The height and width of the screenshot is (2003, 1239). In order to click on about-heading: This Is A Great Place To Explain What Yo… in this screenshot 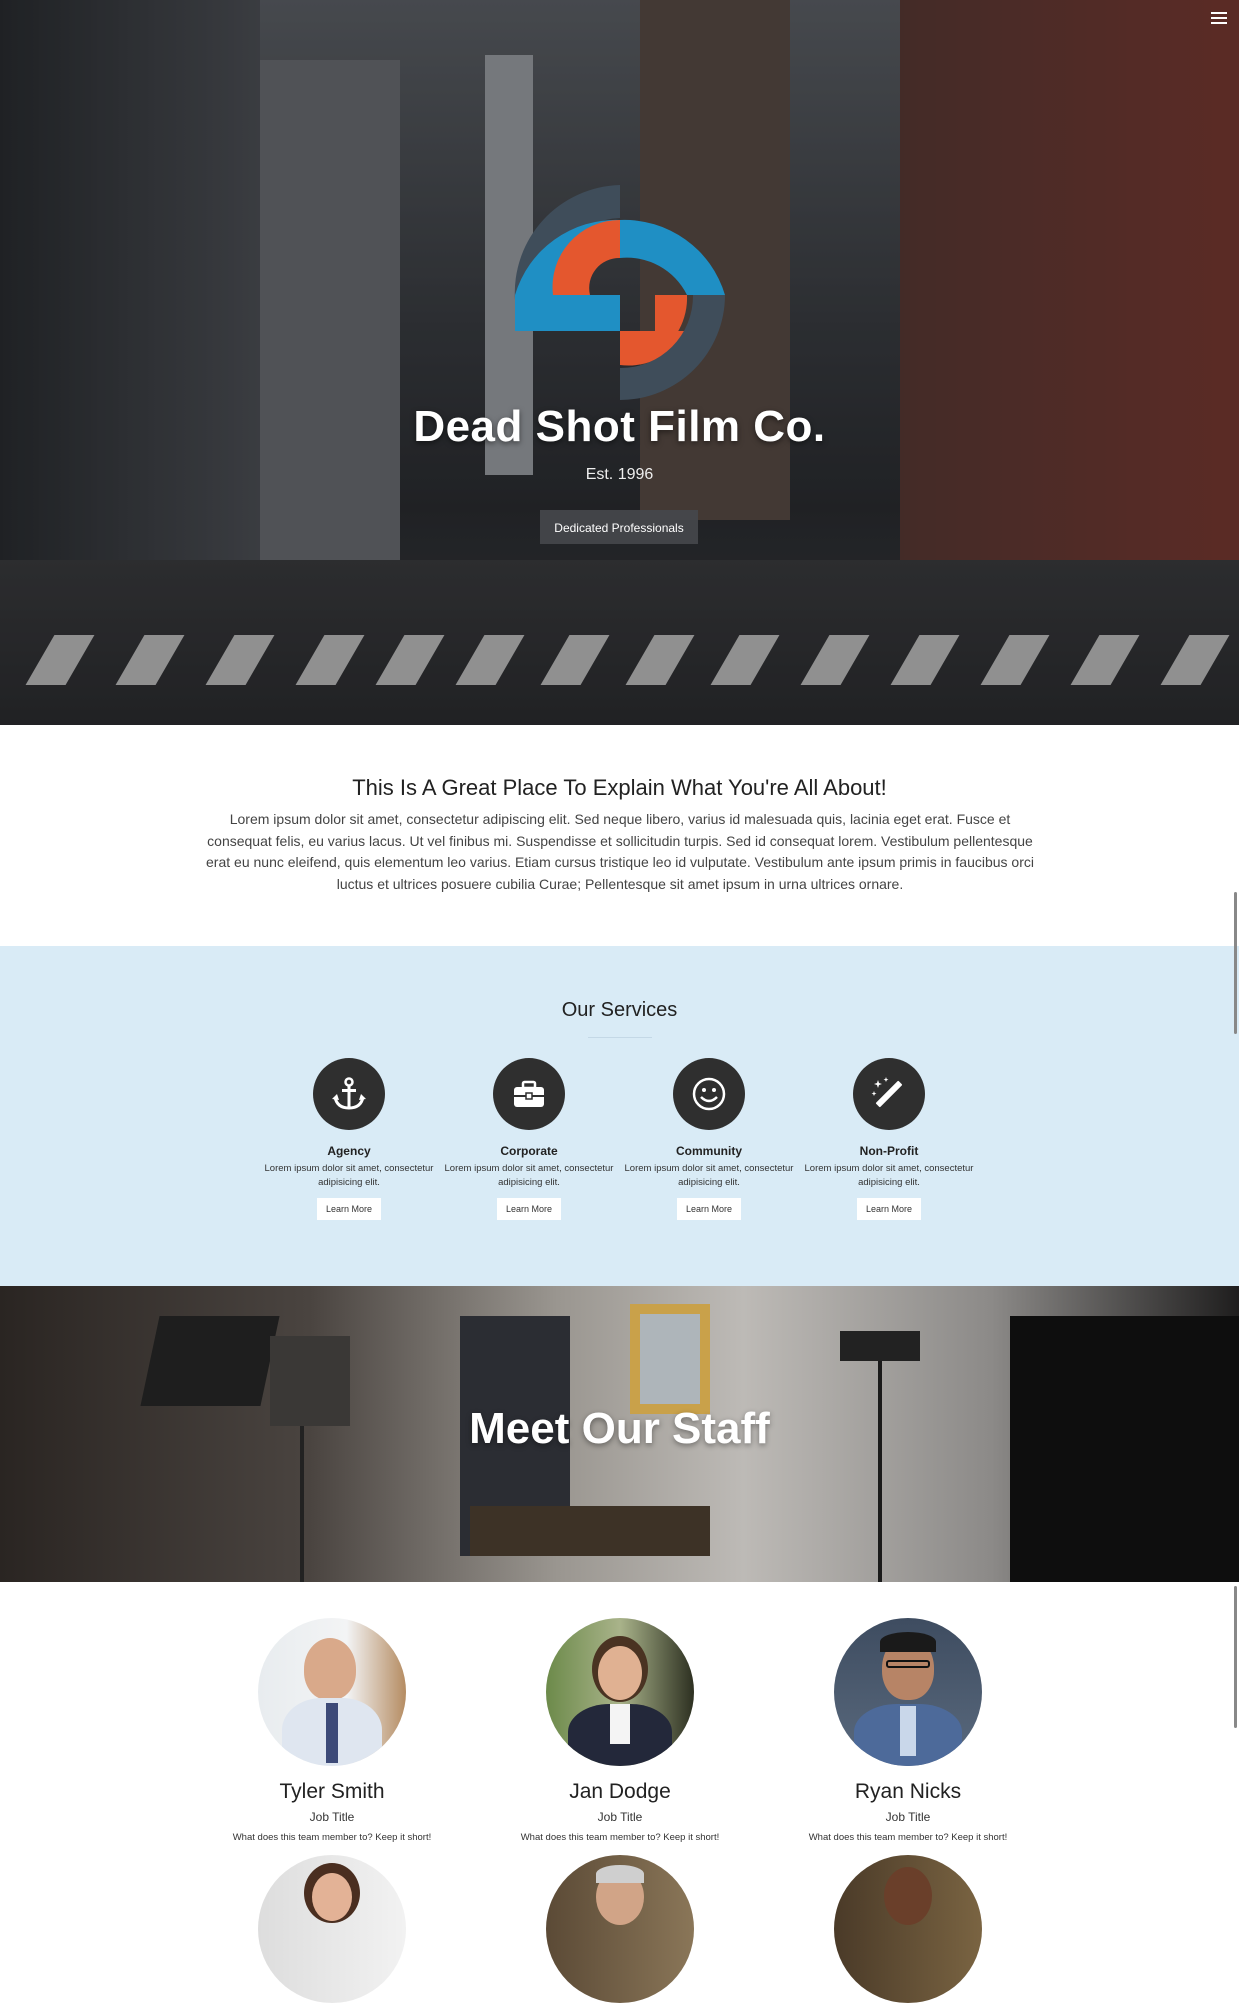, I will do `click(619, 787)`.